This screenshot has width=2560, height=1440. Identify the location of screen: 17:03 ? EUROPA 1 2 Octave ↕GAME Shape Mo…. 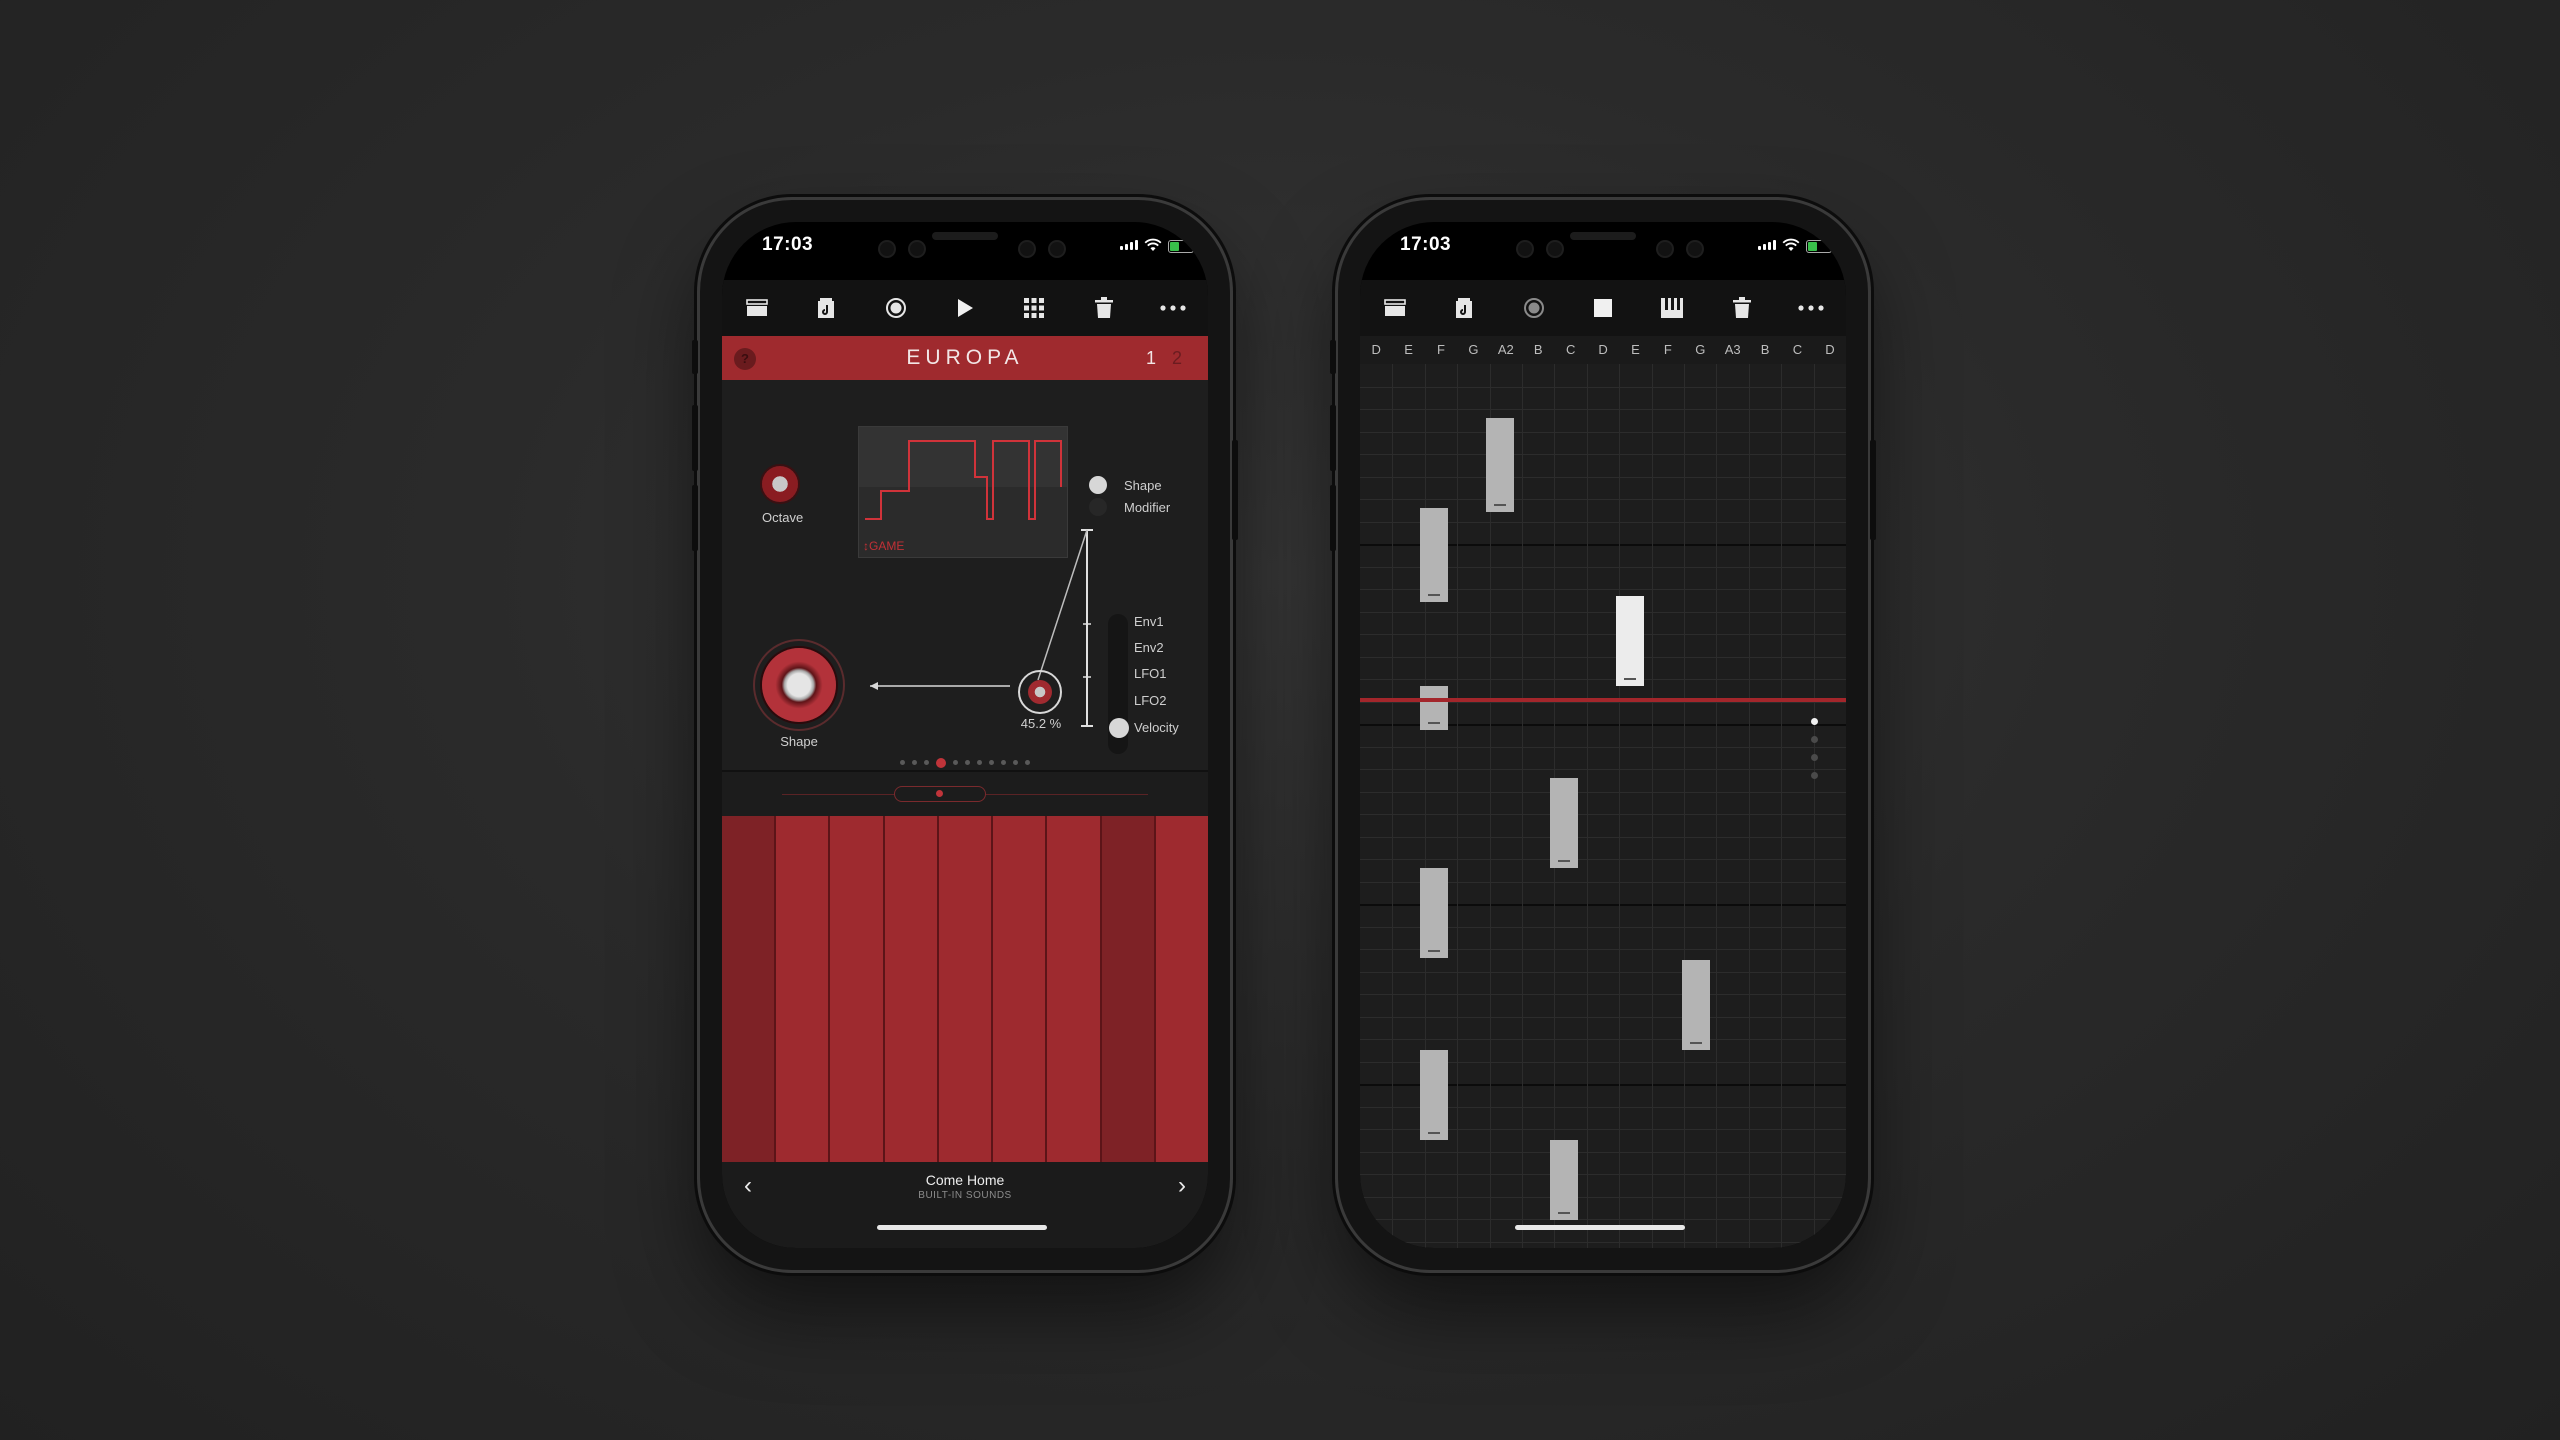
(965, 735).